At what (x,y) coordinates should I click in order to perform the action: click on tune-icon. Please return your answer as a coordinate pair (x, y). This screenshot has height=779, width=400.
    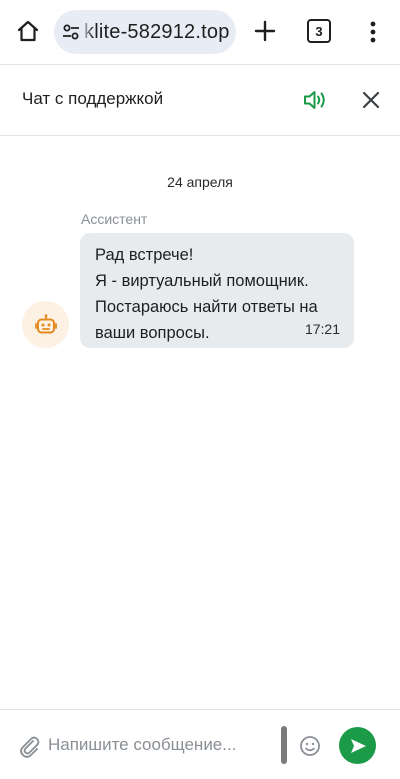
    Looking at the image, I should click on (71, 32).